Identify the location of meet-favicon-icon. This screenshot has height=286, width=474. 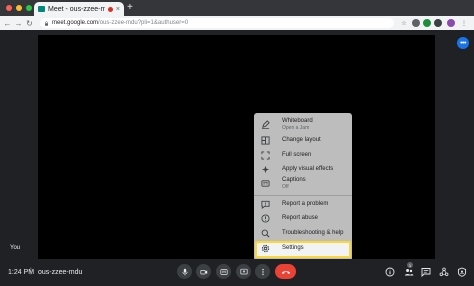
(41, 9).